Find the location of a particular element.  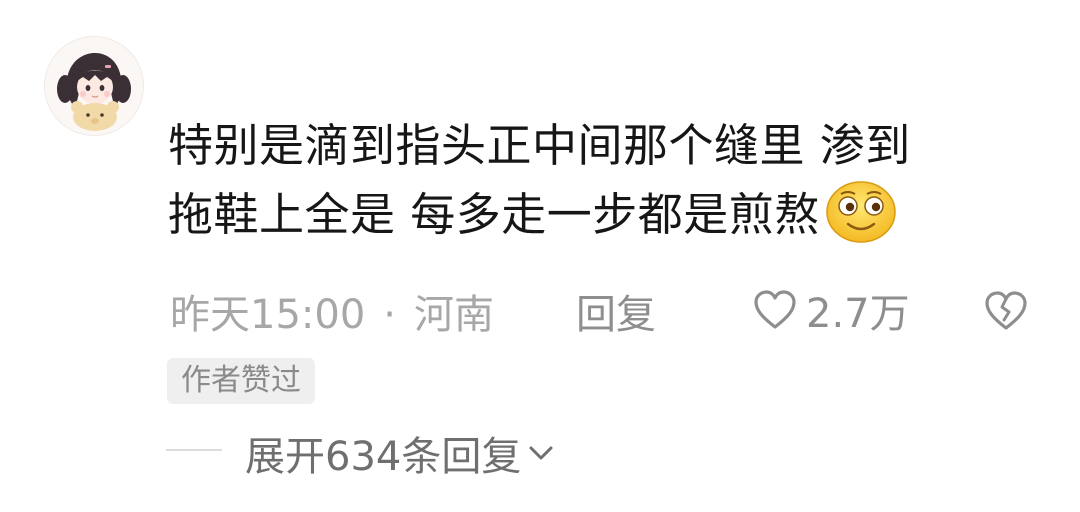

comment-meta: 昨天15:00 · 河南 is located at coordinates (332, 310).